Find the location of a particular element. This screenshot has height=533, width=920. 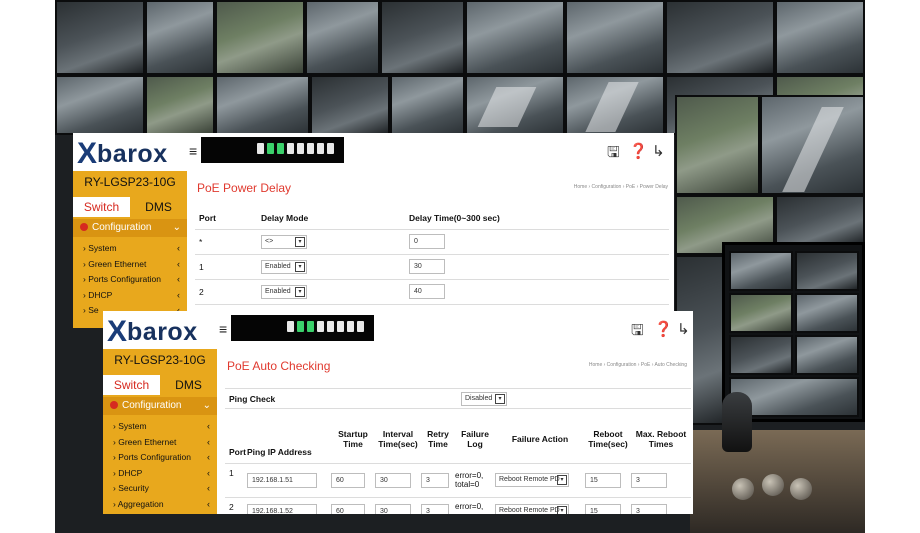

breadcrumb: Home › Configuration › PoE › Power Delay is located at coordinates (621, 187).